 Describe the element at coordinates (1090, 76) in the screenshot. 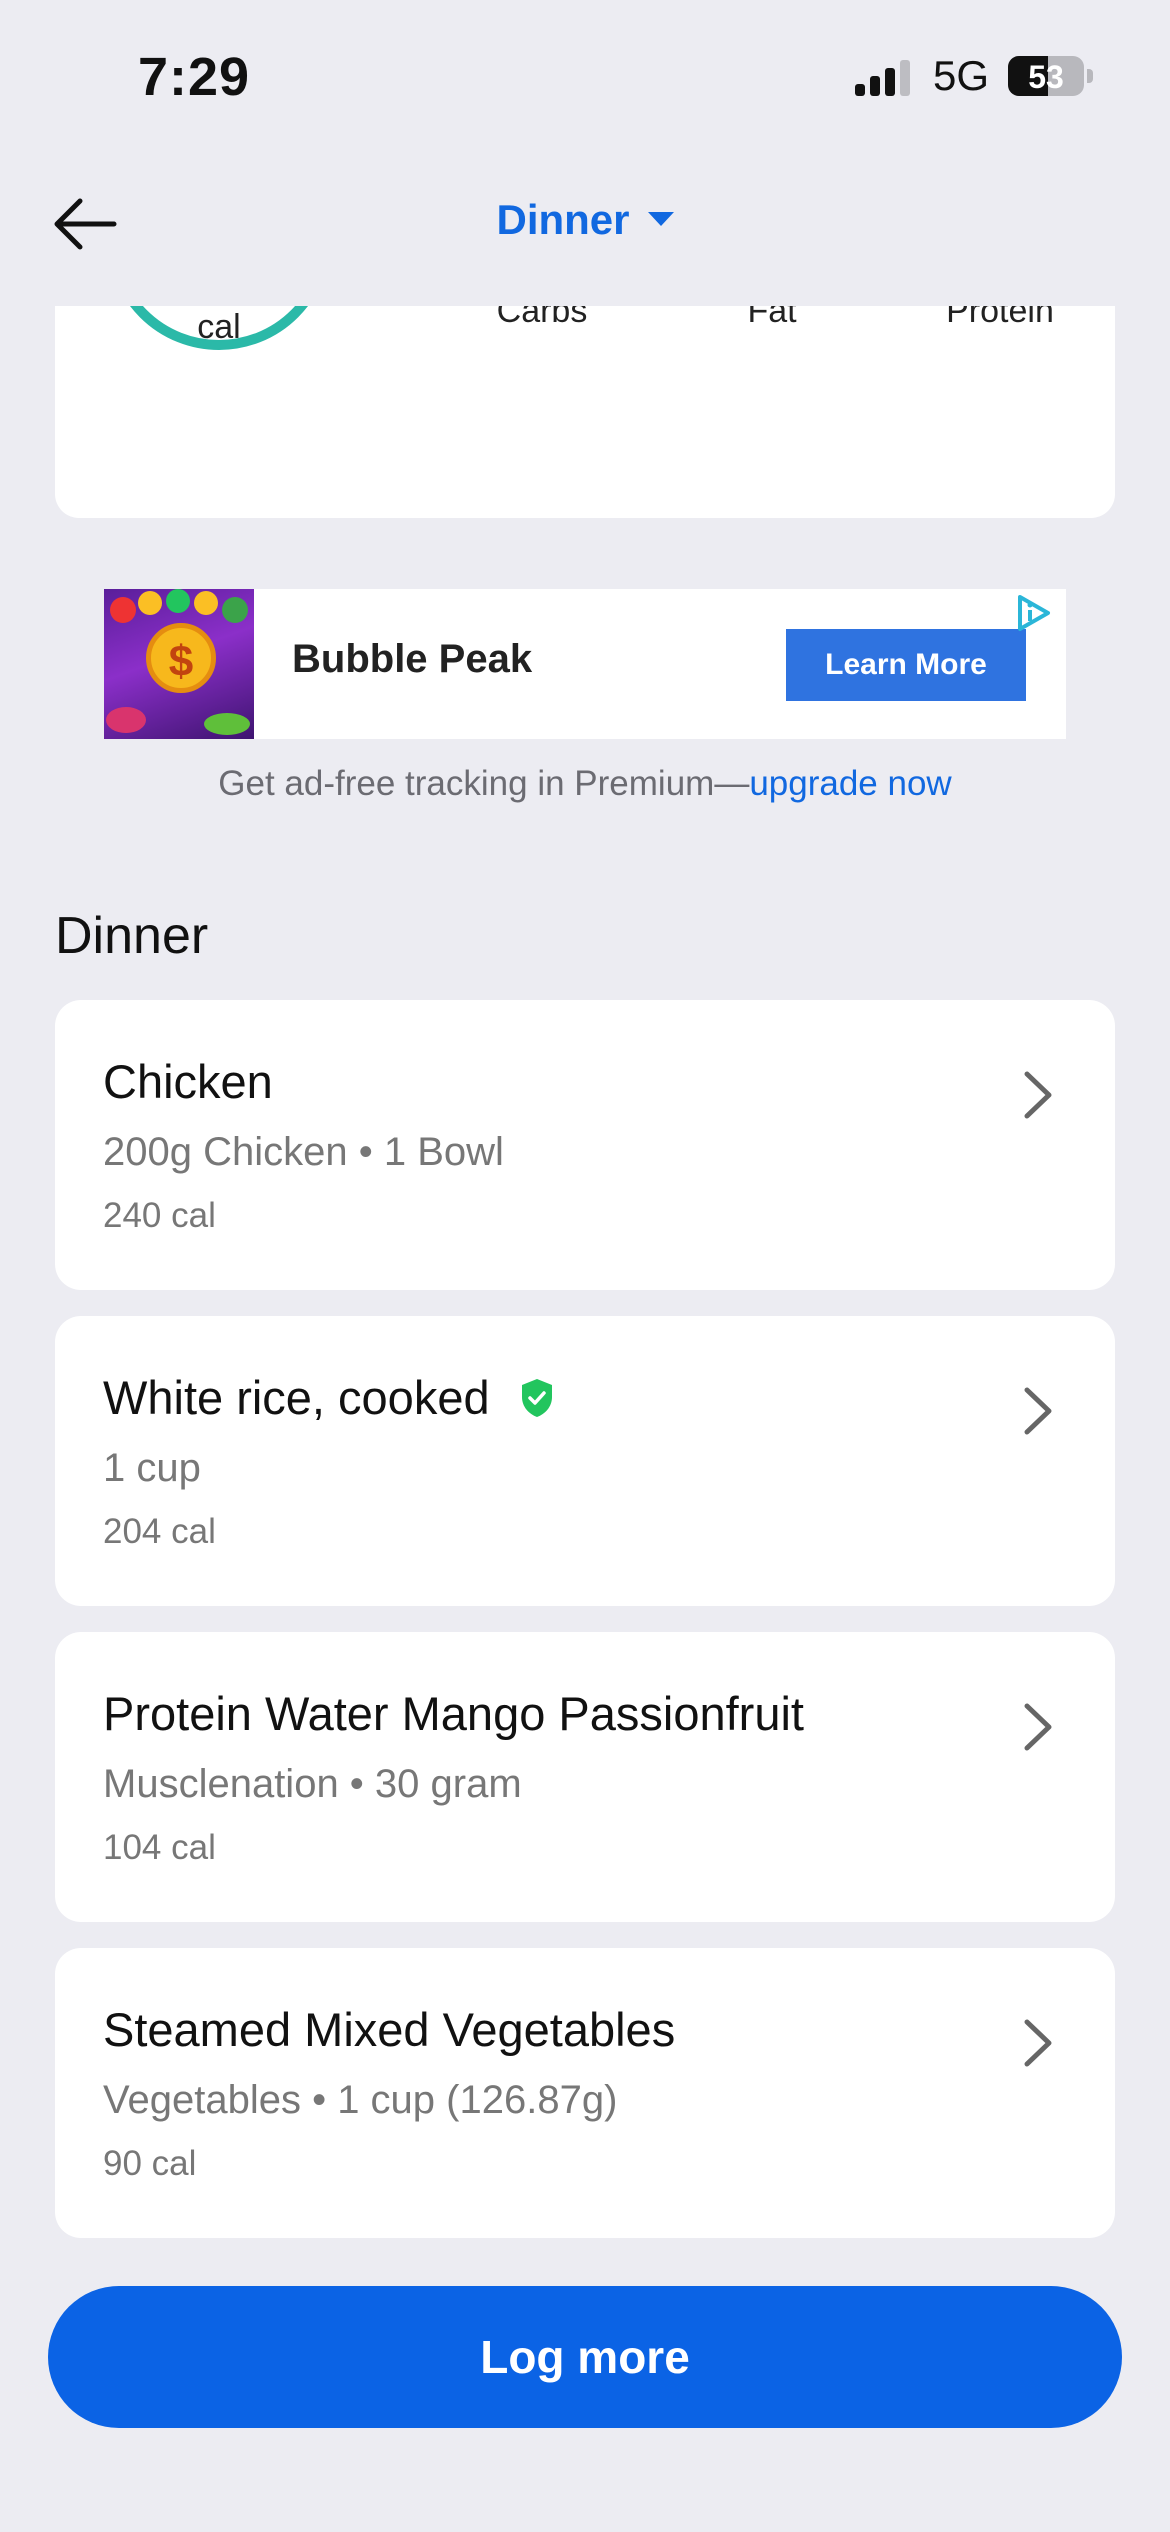

I see `battery-tip` at that location.